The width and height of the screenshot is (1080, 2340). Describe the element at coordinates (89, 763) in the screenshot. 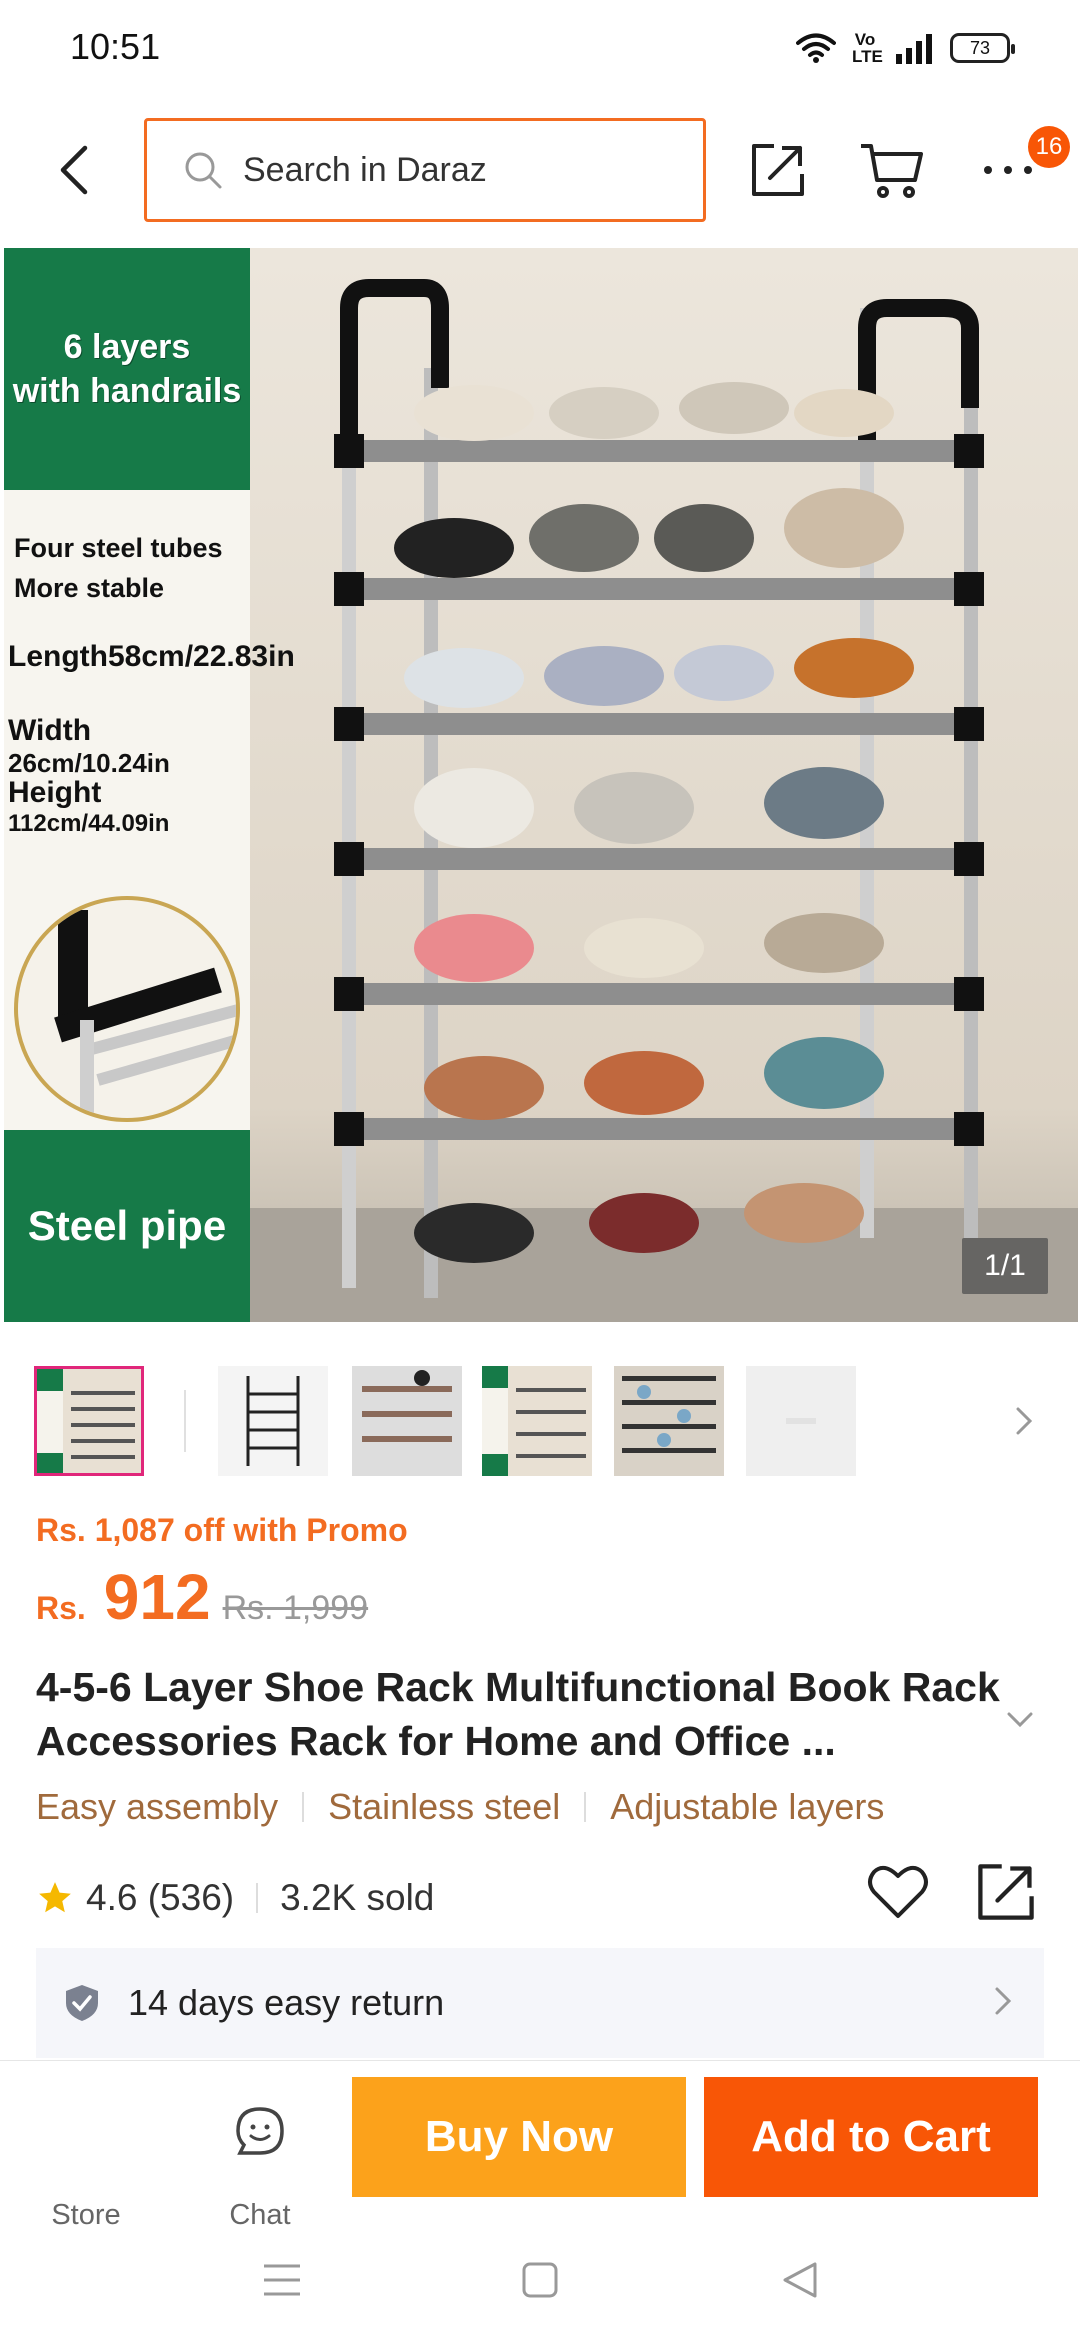

I see `width-value: 26cm/10.24in` at that location.